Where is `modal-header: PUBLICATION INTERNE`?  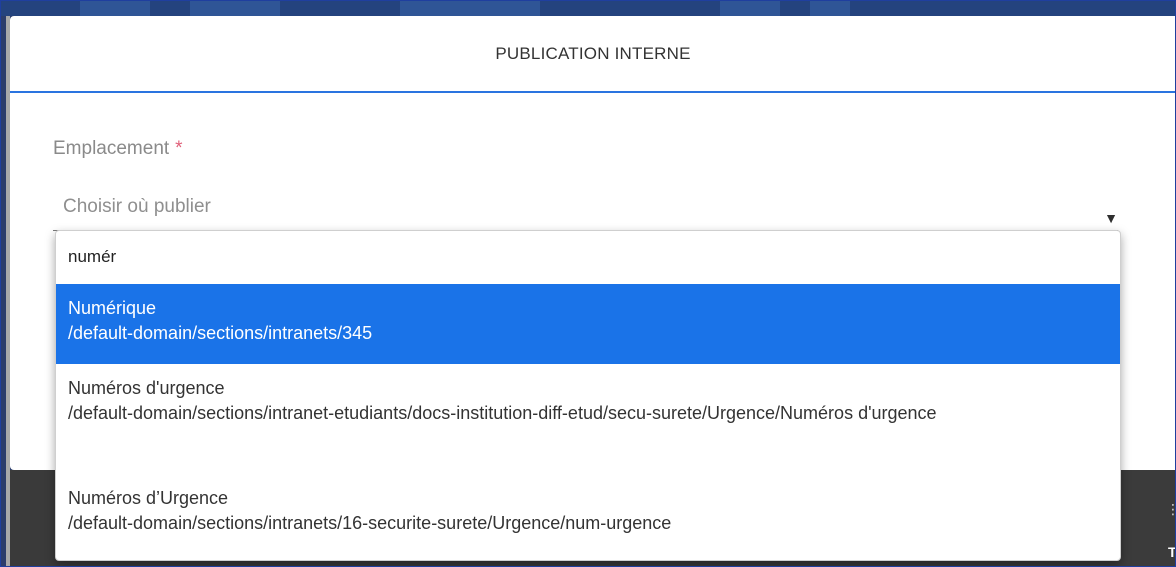 modal-header: PUBLICATION INTERNE is located at coordinates (593, 54).